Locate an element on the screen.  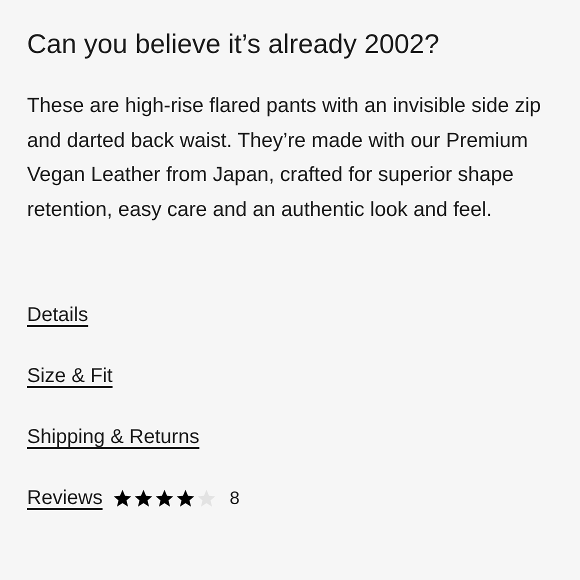
accordion-link: Shipping & Returns is located at coordinates (113, 437).